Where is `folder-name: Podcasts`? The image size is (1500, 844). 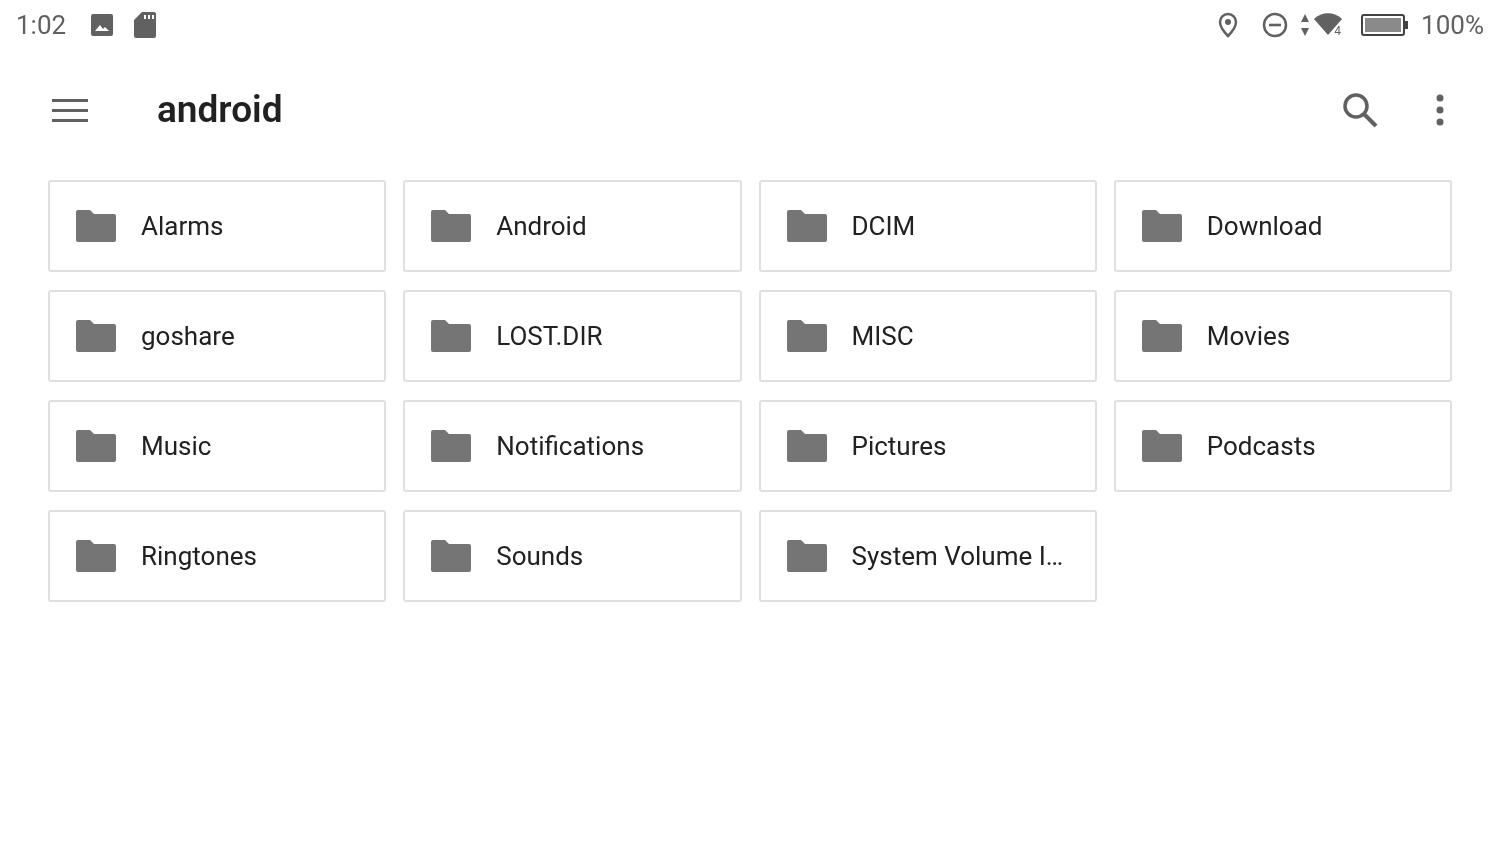 folder-name: Podcasts is located at coordinates (1261, 446).